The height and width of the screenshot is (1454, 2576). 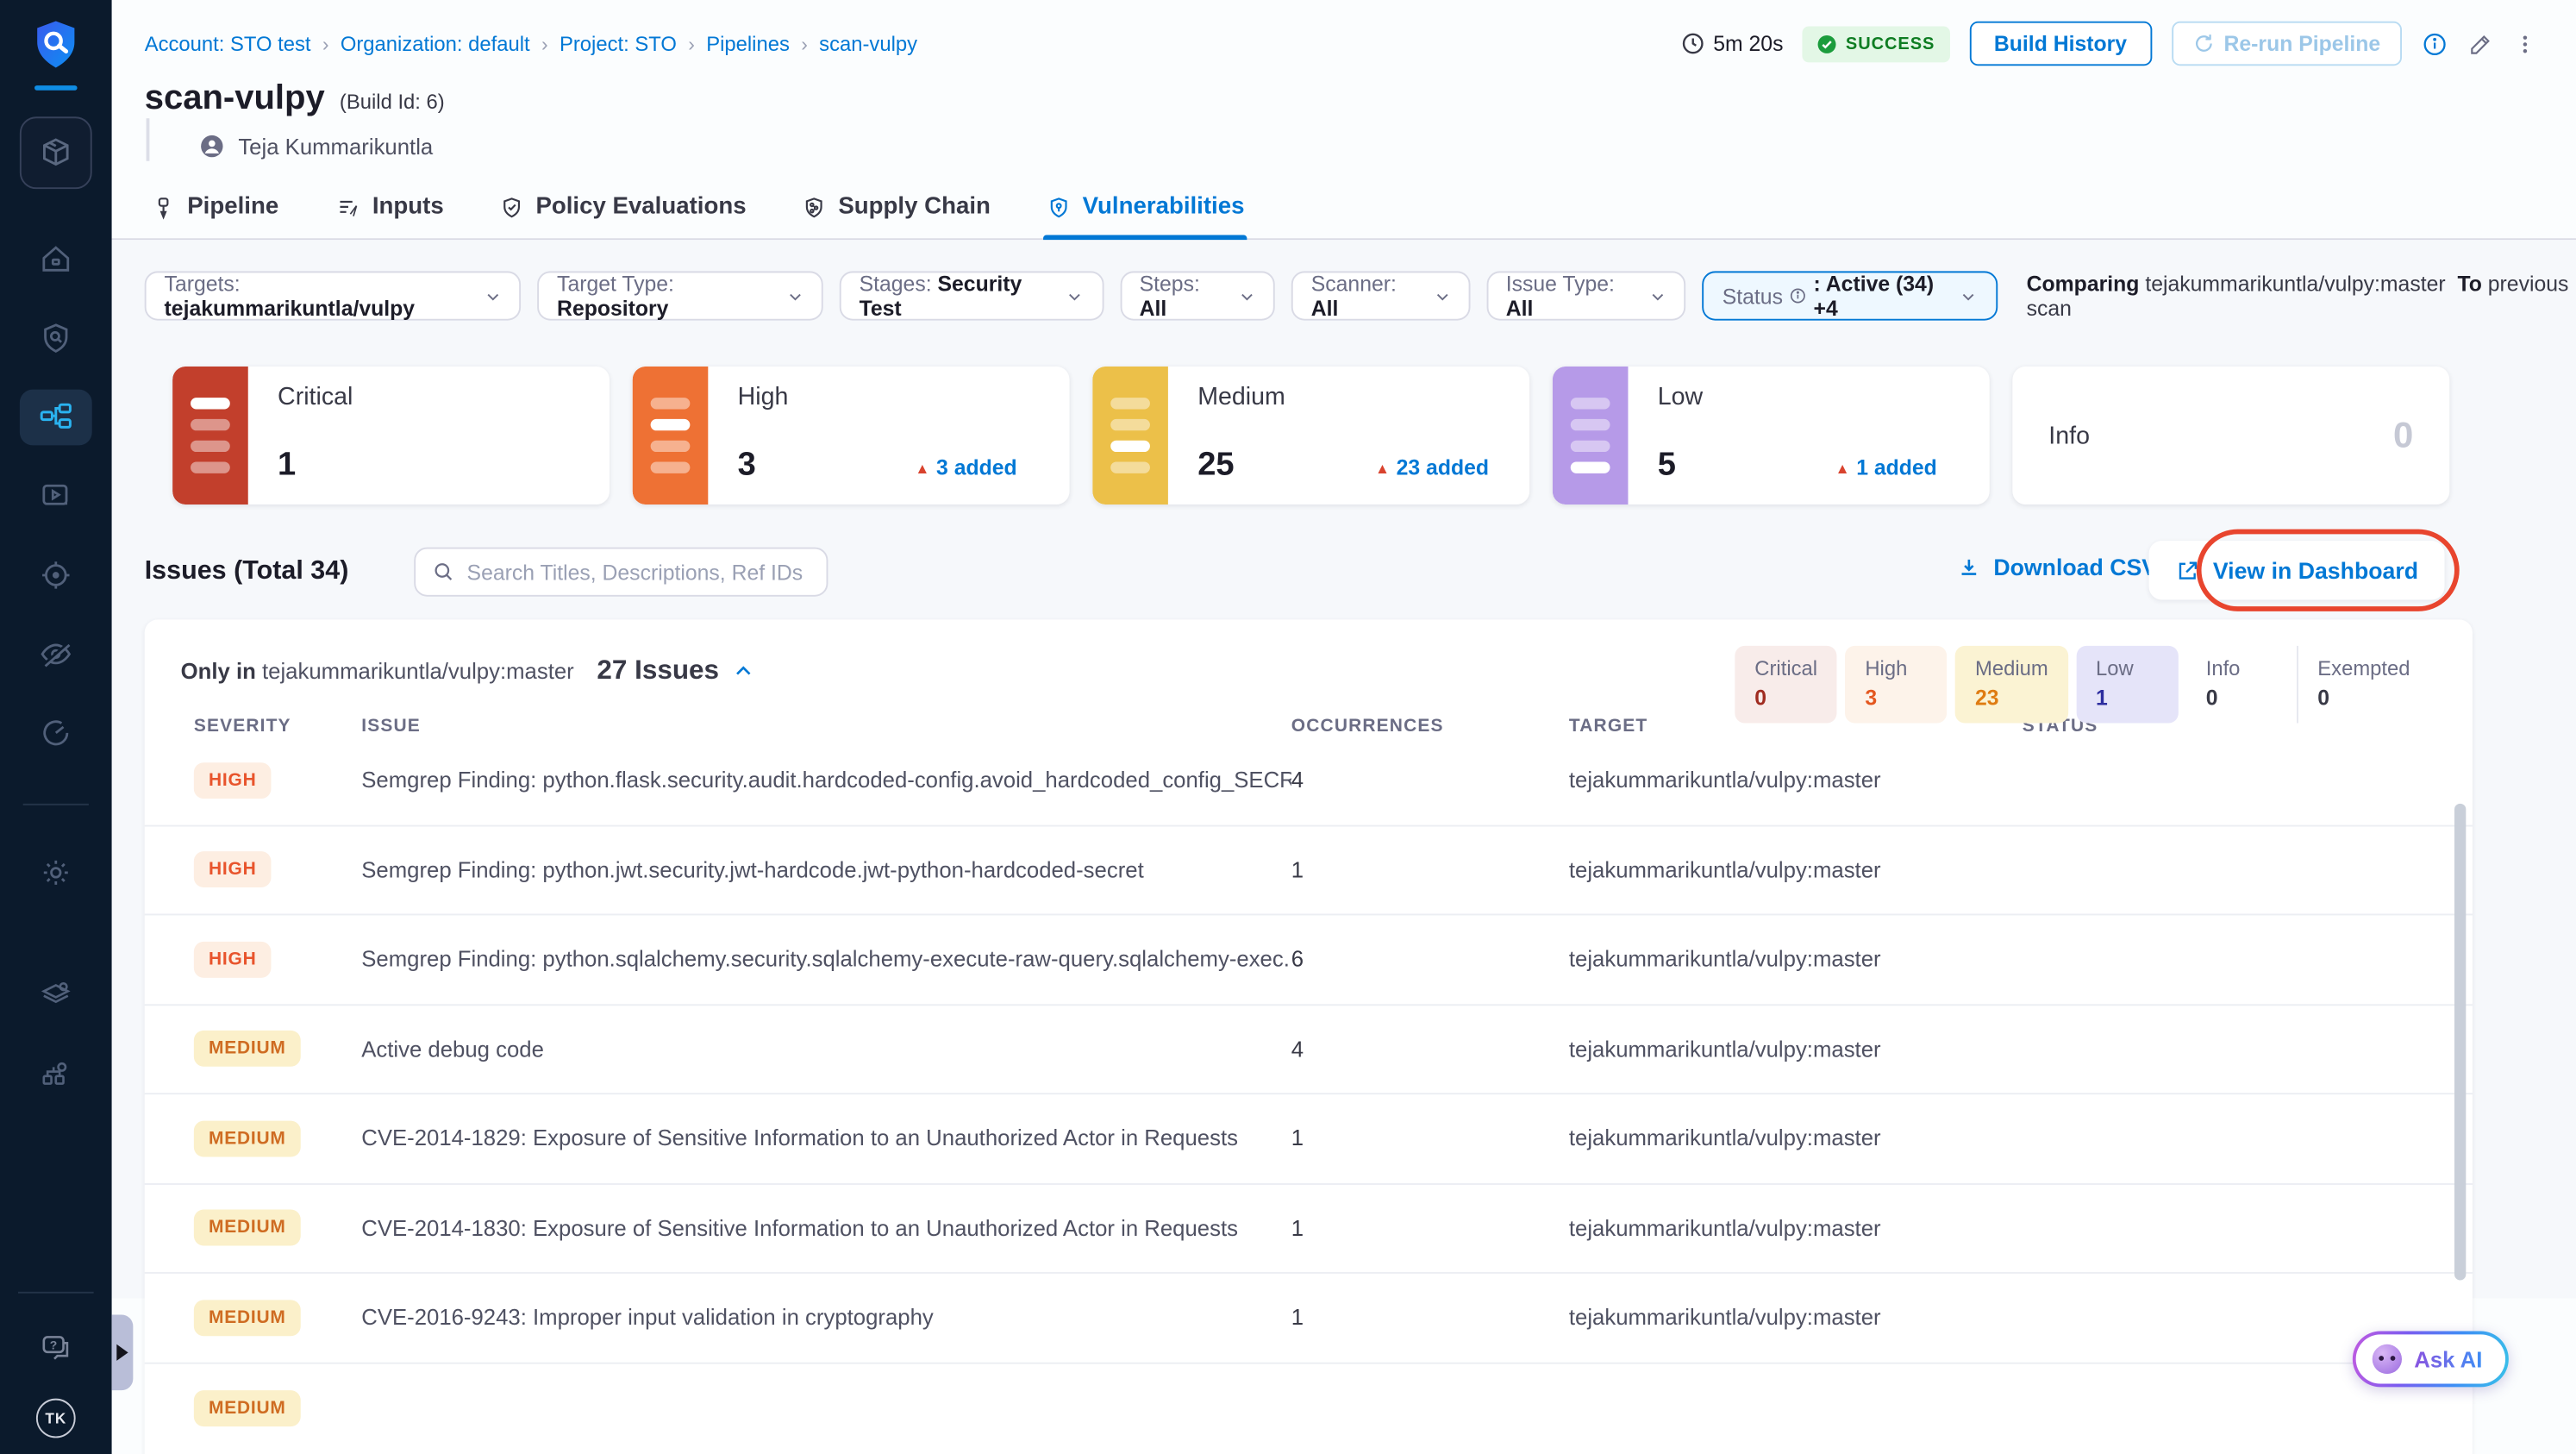 I want to click on sidebar-item-settings, so click(x=56, y=872).